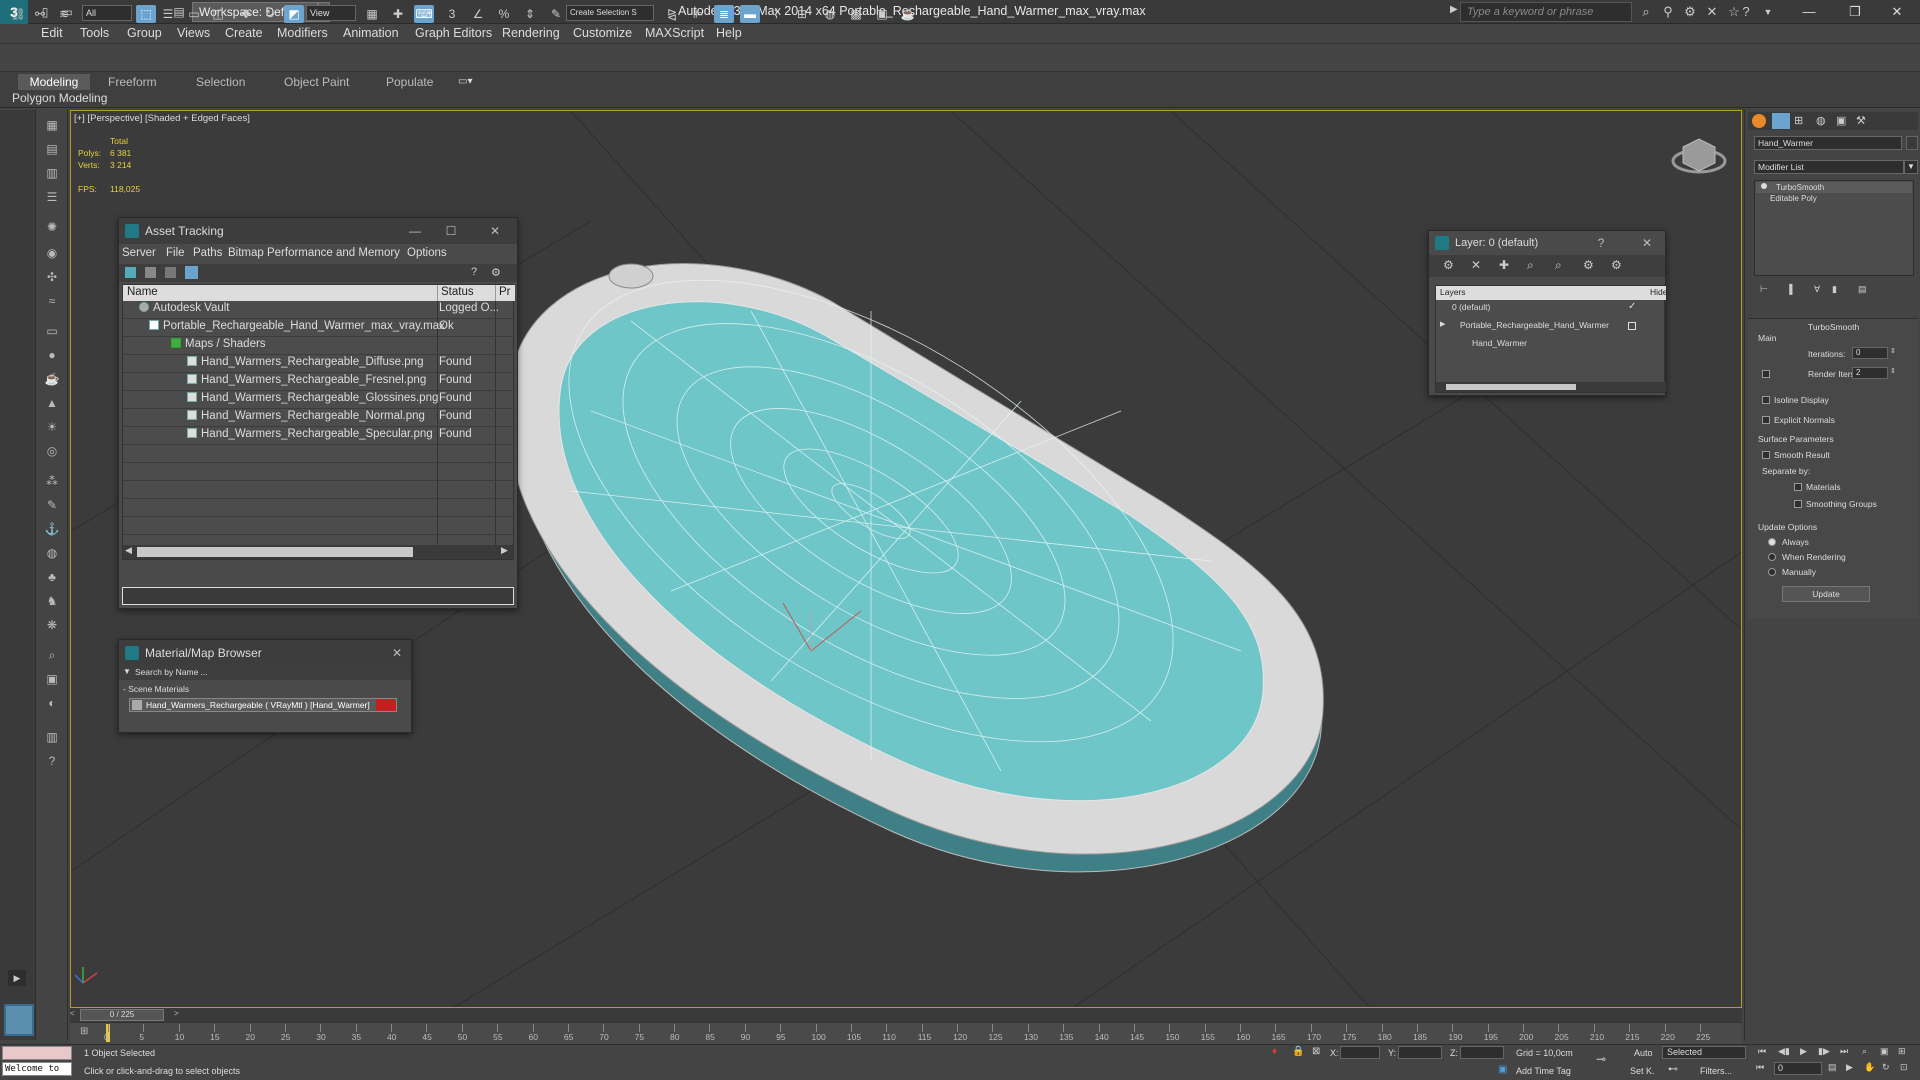  What do you see at coordinates (729, 33) in the screenshot?
I see `menu-help: Help` at bounding box center [729, 33].